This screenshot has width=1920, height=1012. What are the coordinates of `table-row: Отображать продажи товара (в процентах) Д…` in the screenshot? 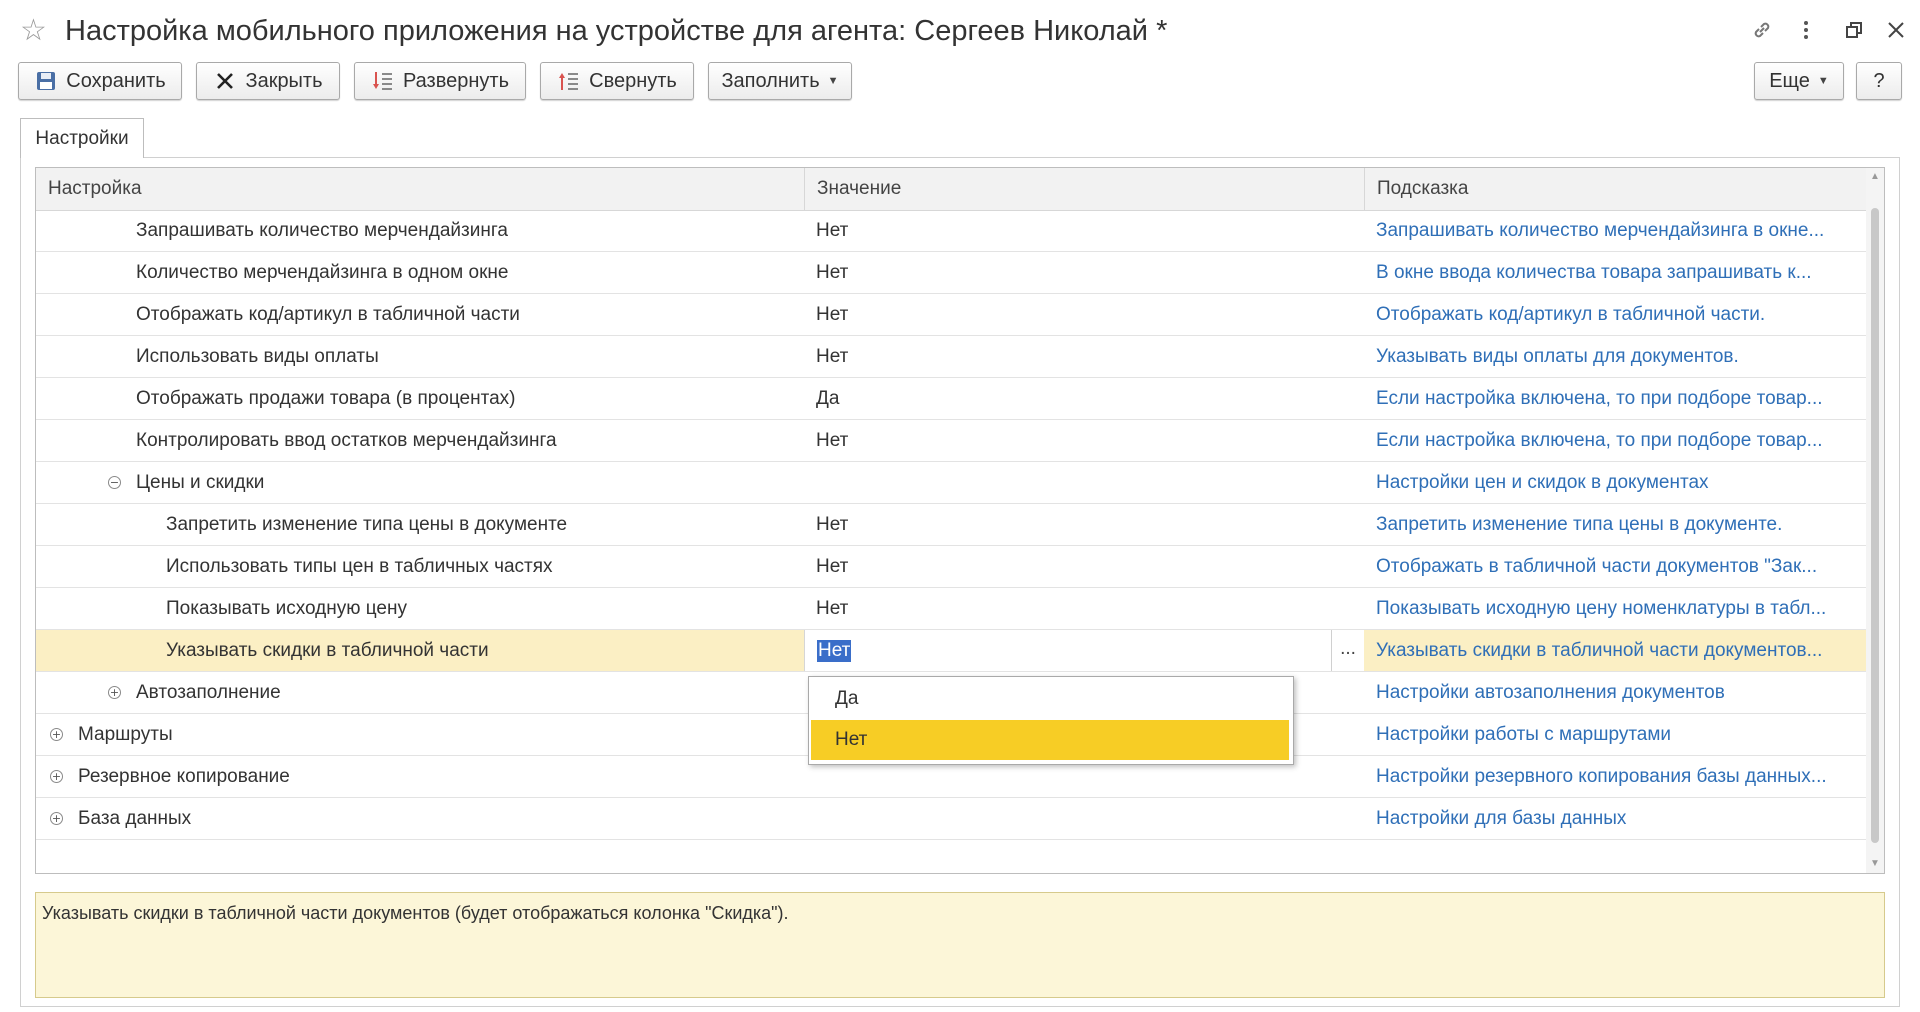 It's located at (951, 399).